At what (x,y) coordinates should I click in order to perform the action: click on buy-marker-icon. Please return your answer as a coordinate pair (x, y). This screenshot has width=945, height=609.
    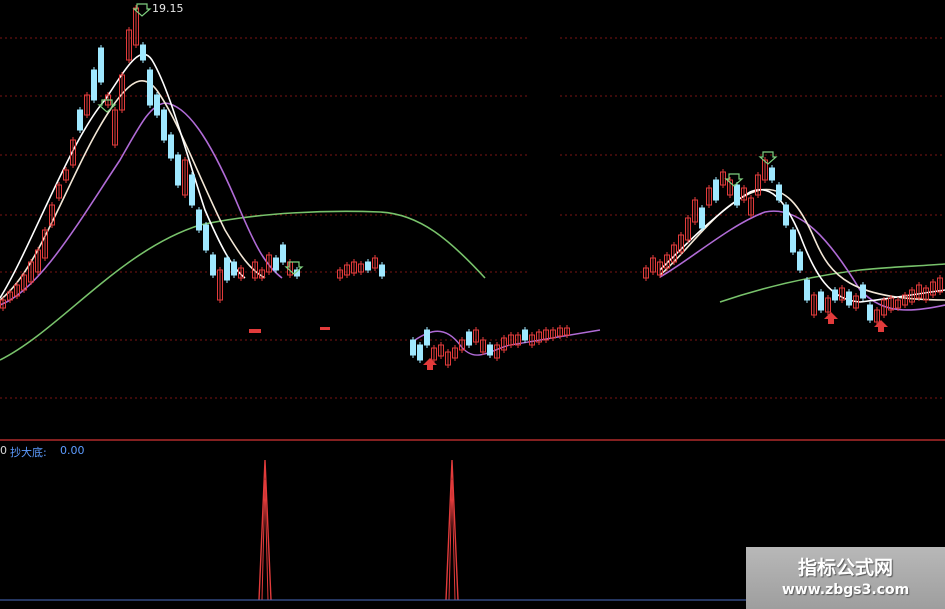
    Looking at the image, I should click on (831, 318).